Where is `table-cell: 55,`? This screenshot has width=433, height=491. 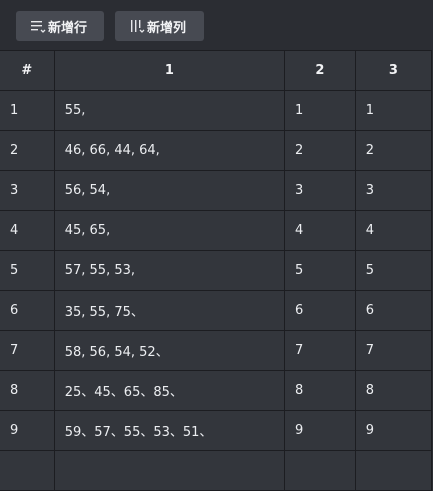 table-cell: 55, is located at coordinates (169, 110).